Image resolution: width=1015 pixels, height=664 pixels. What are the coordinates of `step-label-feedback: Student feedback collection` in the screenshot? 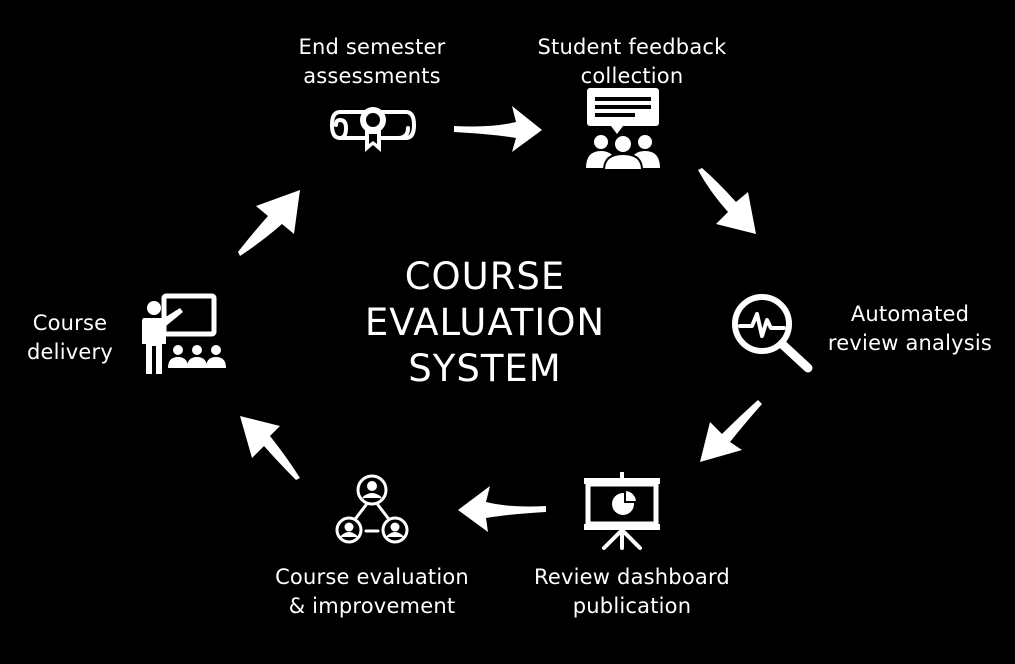 It's located at (632, 61).